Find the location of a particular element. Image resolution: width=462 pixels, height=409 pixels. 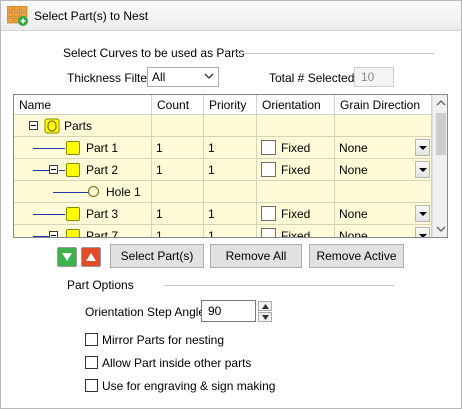

curves-section-heading: Select Curves to be used as Parts is located at coordinates (154, 53).